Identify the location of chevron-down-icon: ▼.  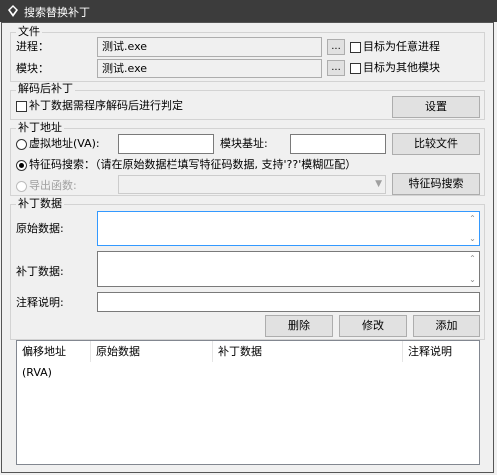
(378, 184).